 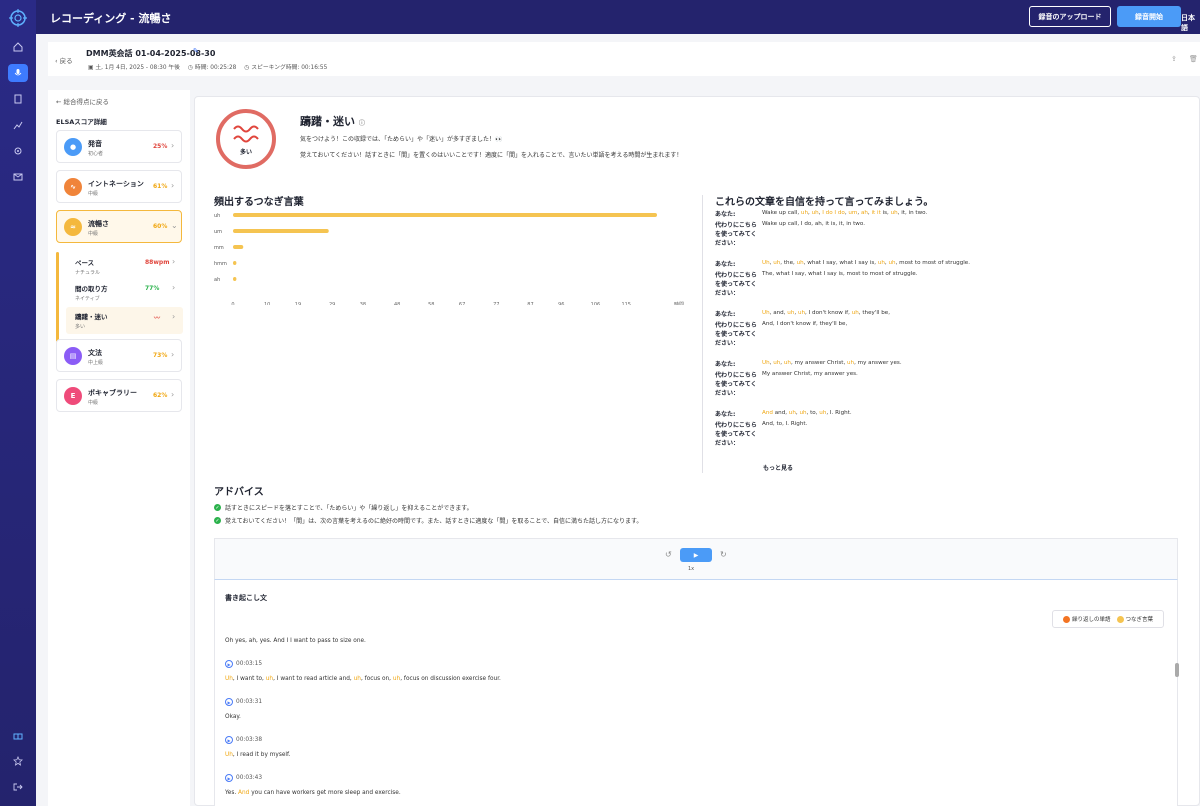 What do you see at coordinates (129, 266) in the screenshot?
I see `sub-item-pace: ペース ナチュラル 88wpm ›` at bounding box center [129, 266].